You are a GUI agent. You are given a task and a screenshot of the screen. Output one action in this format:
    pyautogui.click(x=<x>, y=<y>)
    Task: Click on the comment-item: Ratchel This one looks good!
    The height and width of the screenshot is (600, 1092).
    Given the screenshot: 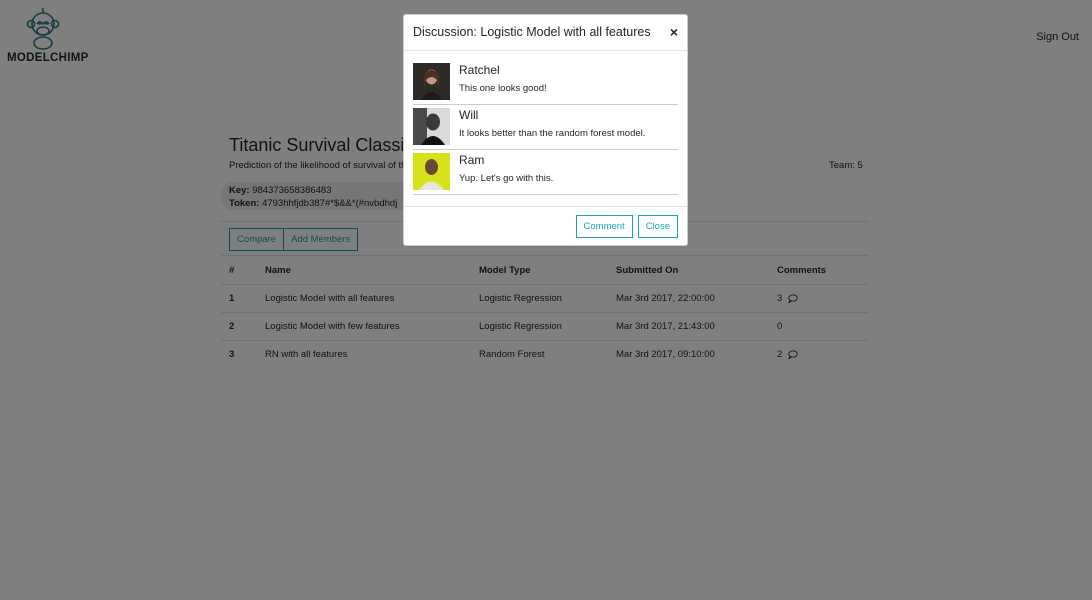 What is the action you would take?
    pyautogui.click(x=545, y=82)
    